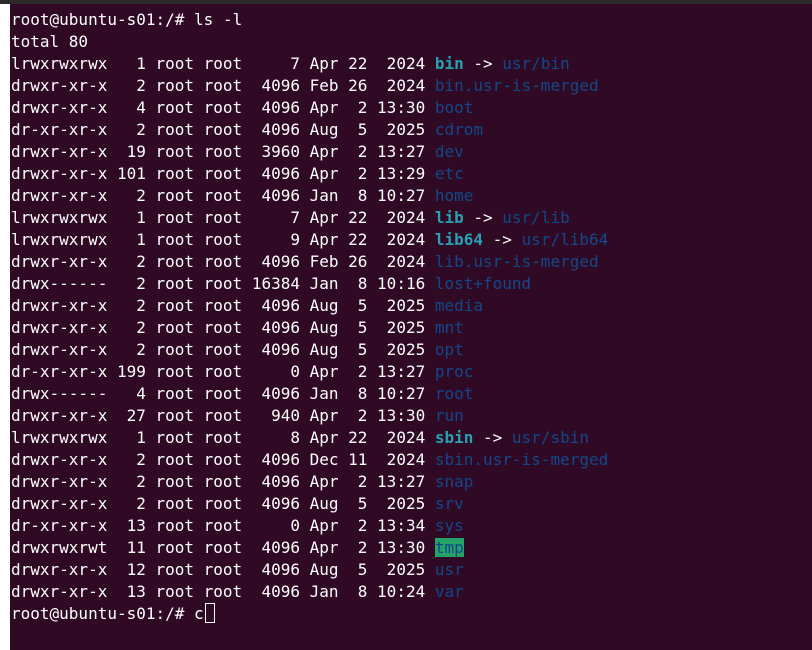  Describe the element at coordinates (199, 613) in the screenshot. I see `current-input: c` at that location.